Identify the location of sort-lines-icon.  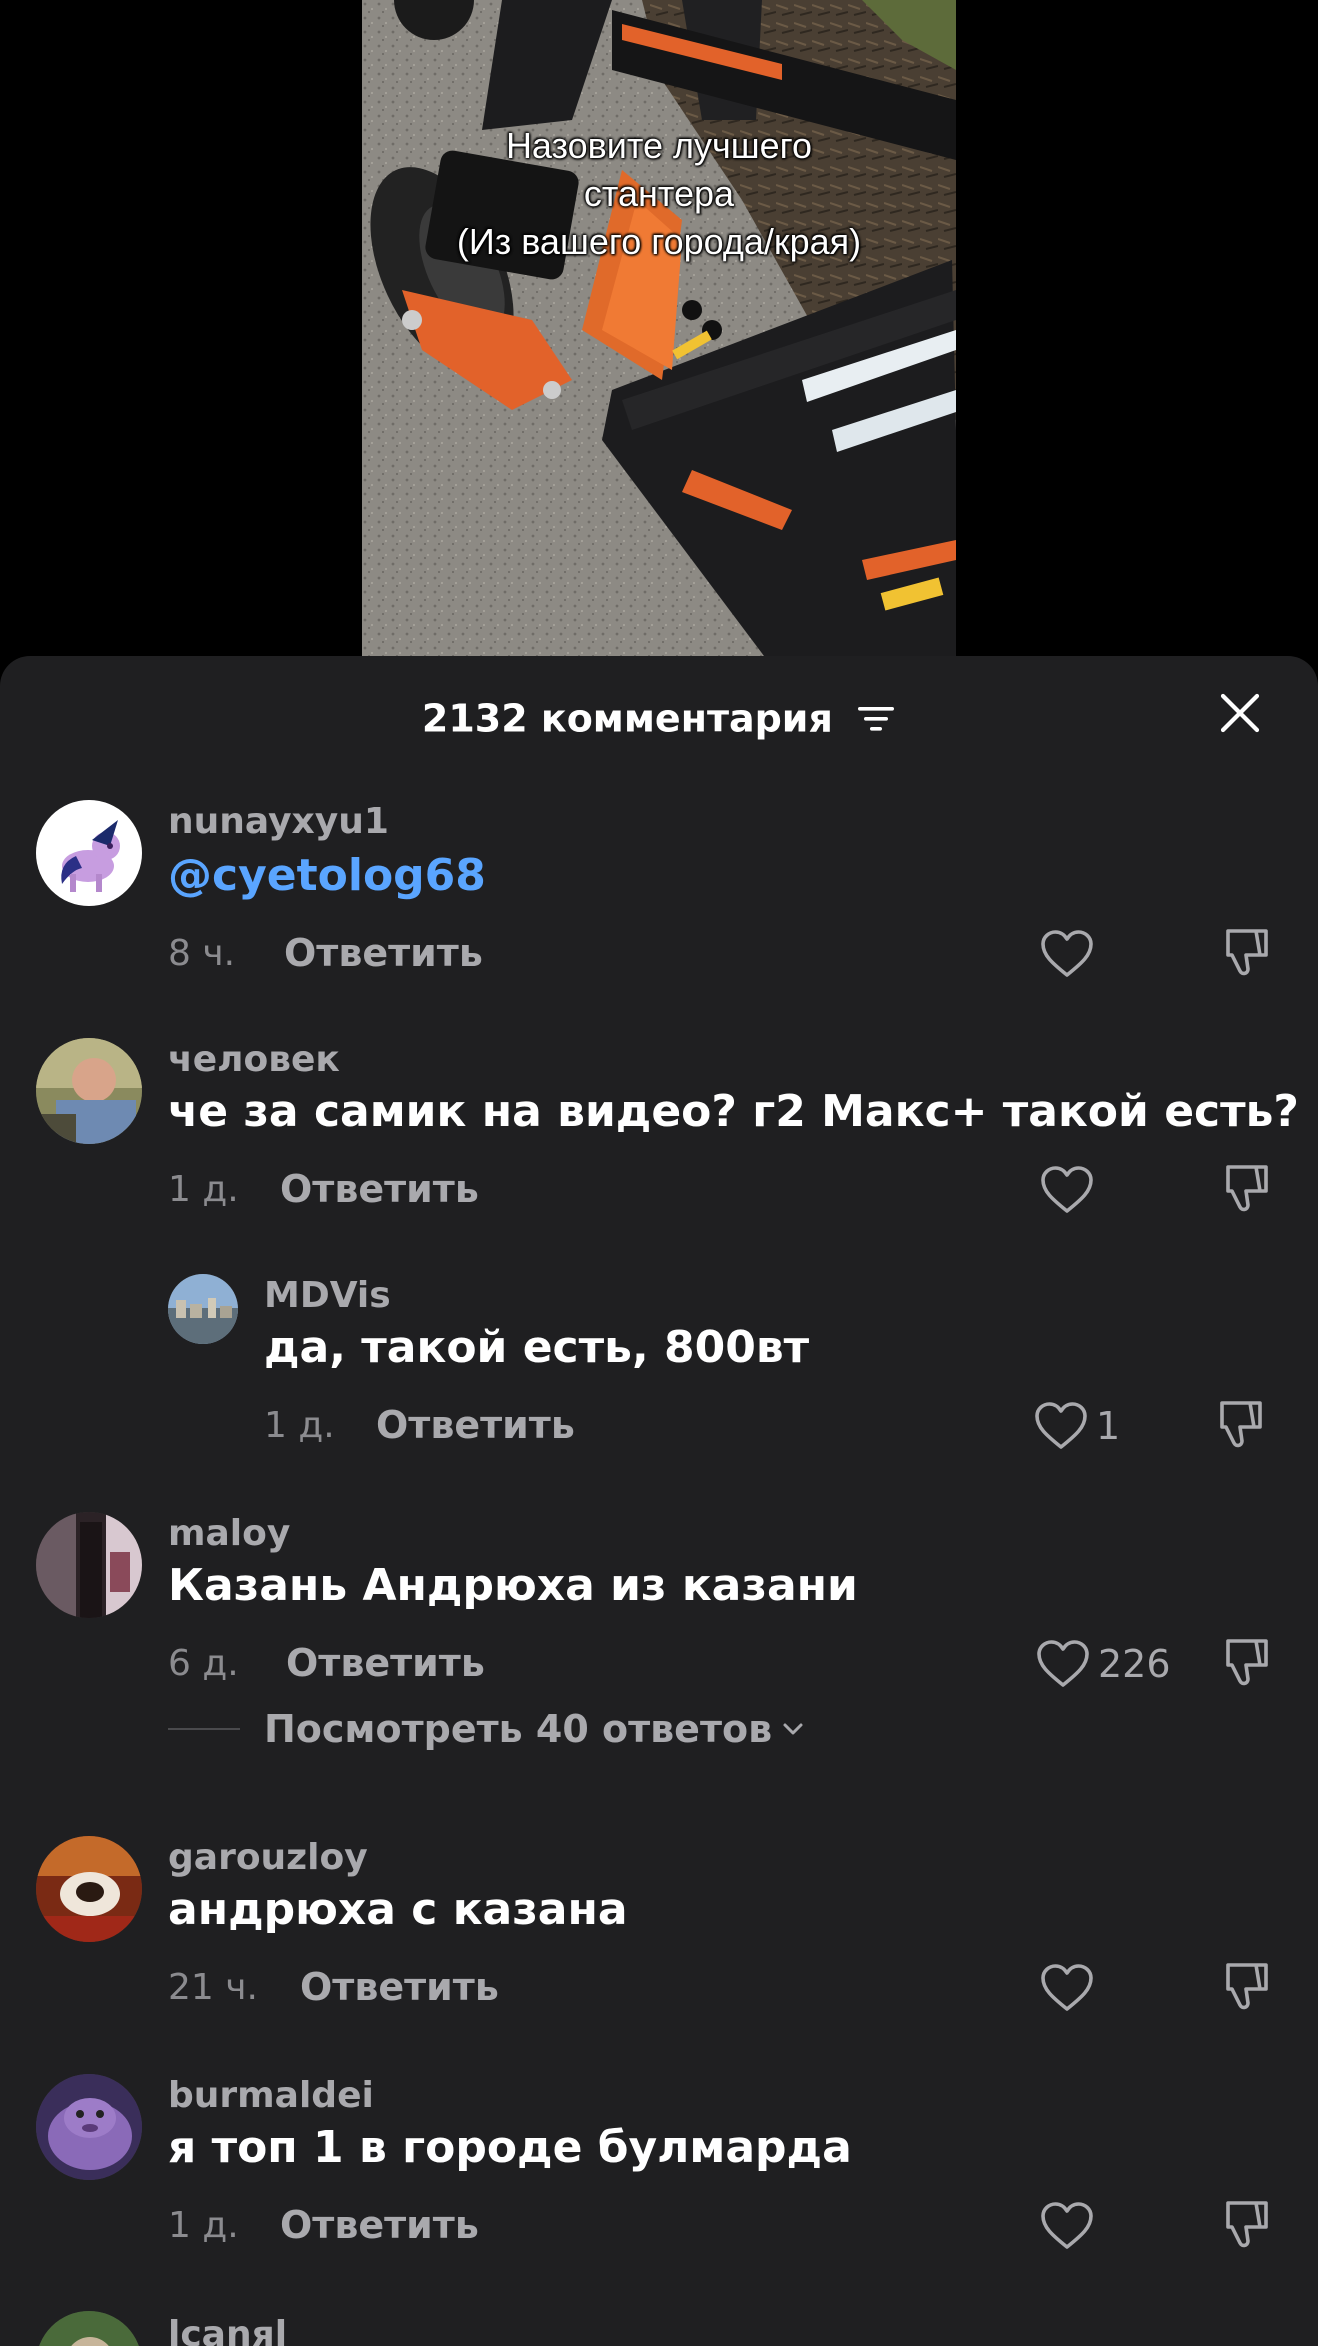
(876, 719).